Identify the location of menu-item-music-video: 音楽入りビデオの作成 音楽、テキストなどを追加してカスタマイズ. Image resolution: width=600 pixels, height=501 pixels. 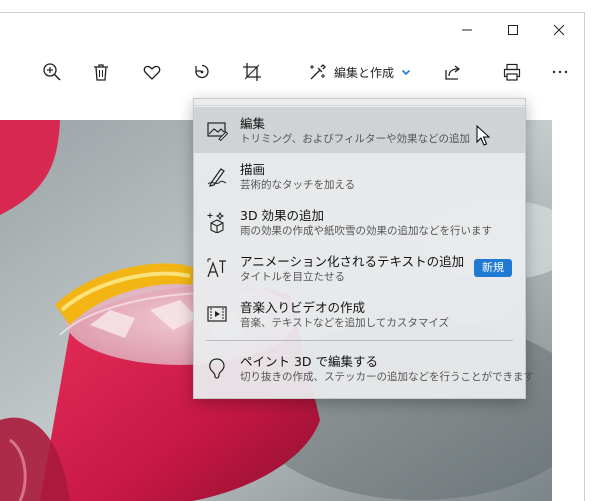
(359, 314).